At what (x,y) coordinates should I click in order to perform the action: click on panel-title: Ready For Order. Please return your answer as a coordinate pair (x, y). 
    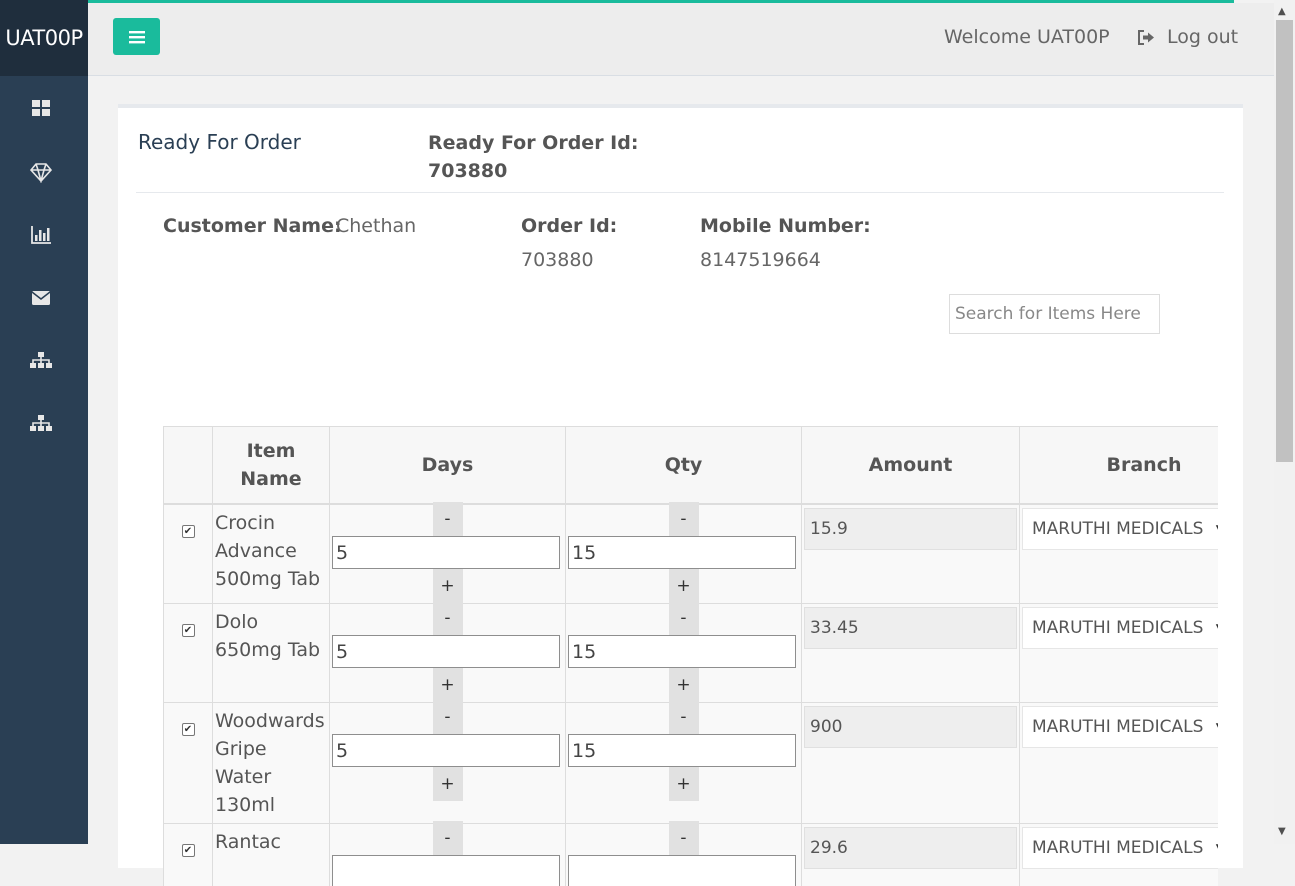
    Looking at the image, I should click on (219, 142).